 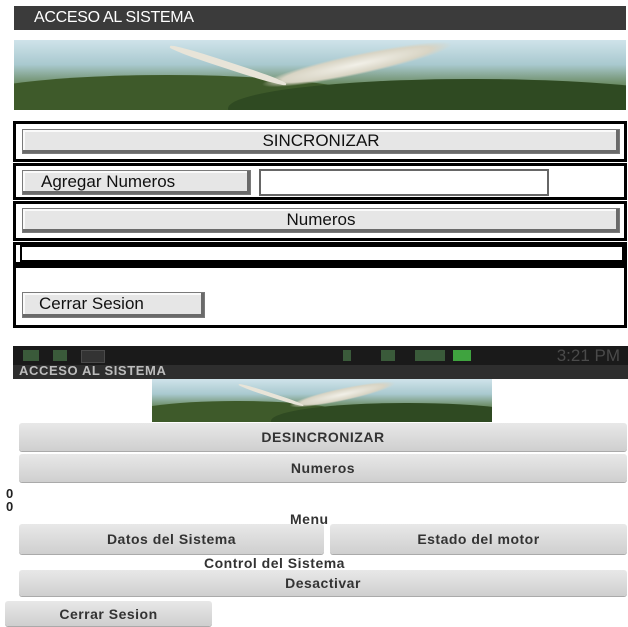 I want to click on phone-title: ACCESO AL SISTEMA, so click(x=93, y=370).